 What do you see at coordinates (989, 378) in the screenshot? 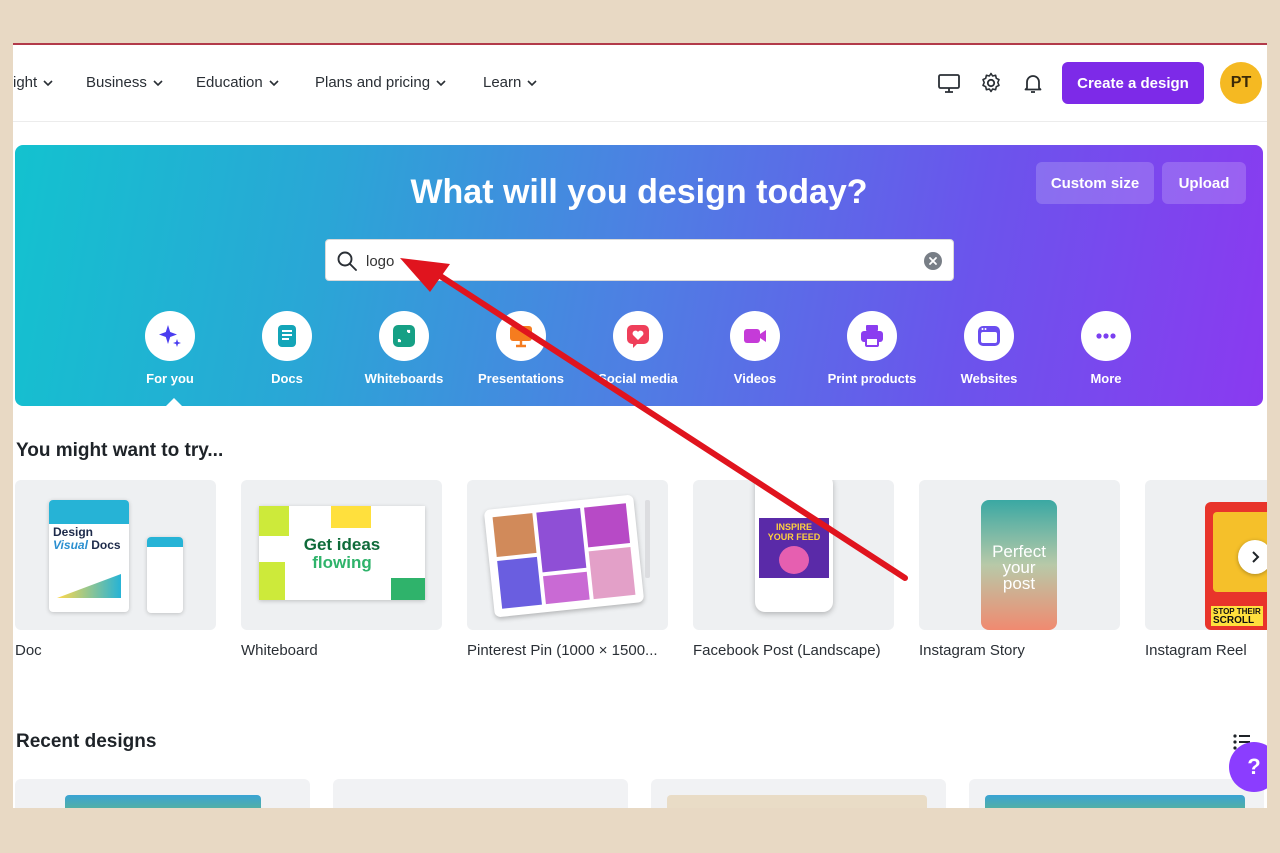
I see `category-label: Websites` at bounding box center [989, 378].